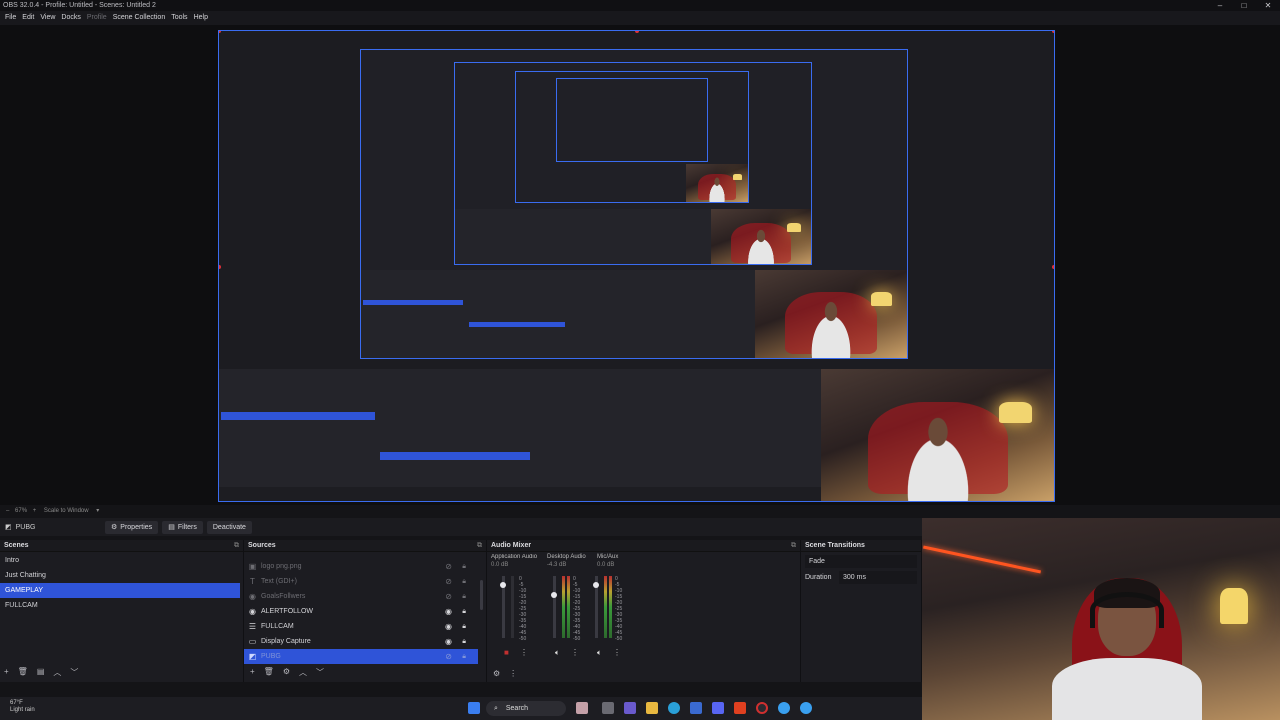 The image size is (1280, 720). I want to click on nested-docks, so click(558, 314).